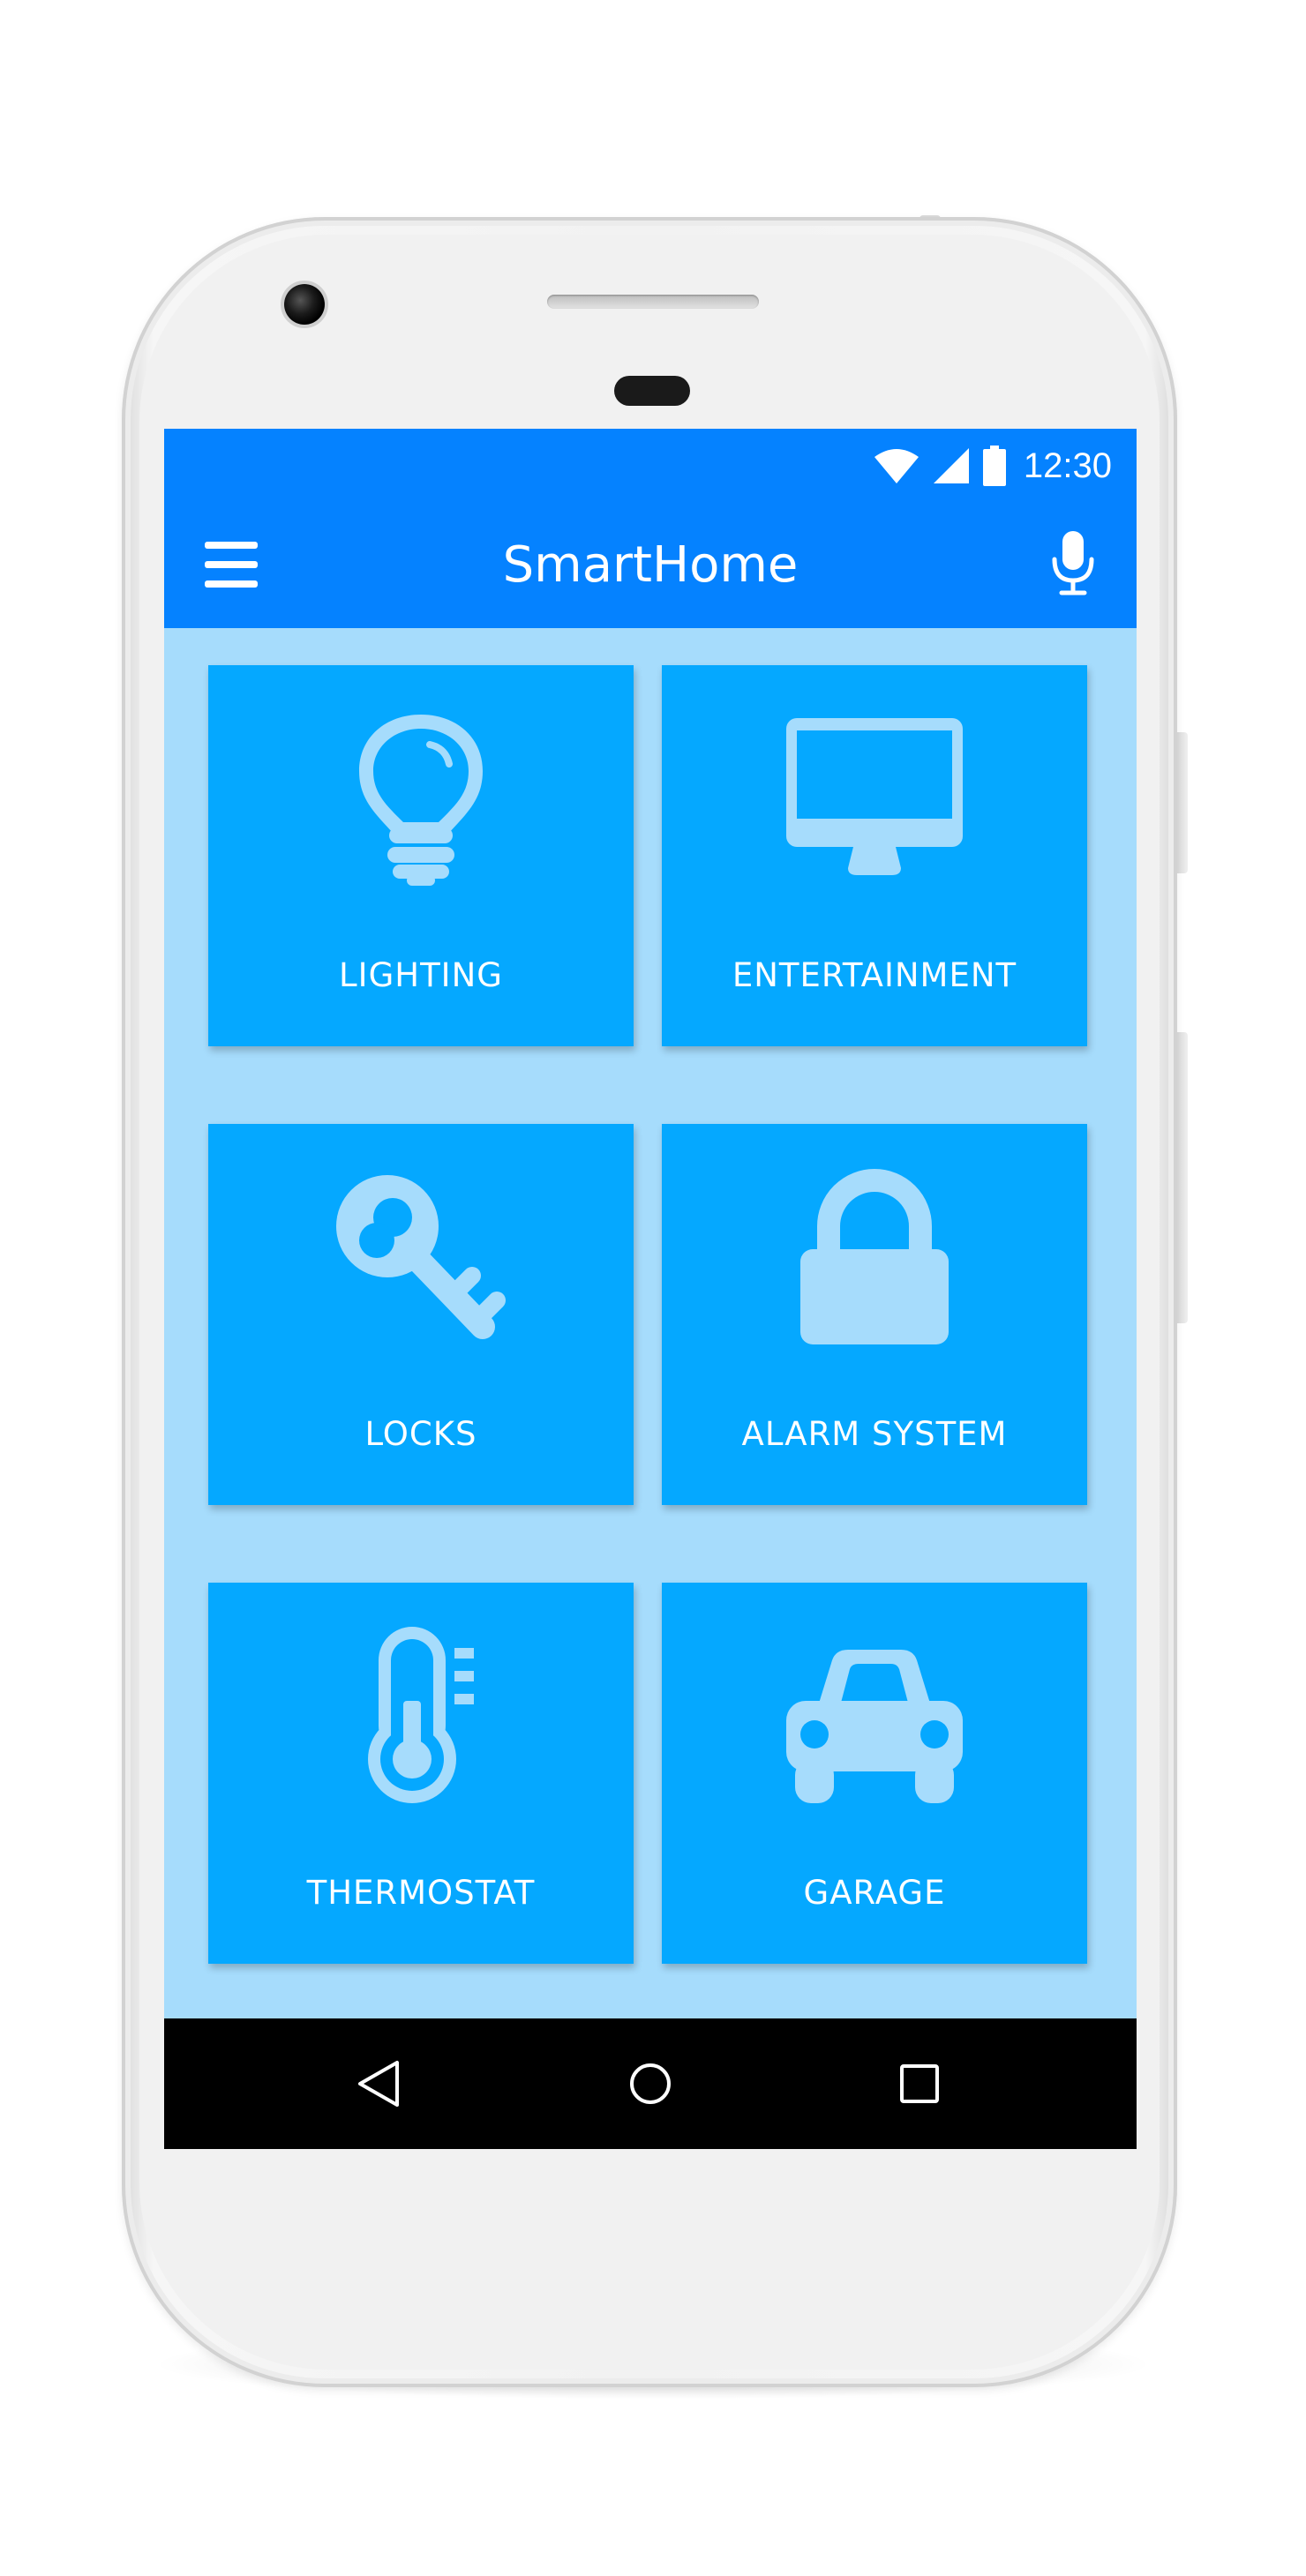 This screenshot has height=2576, width=1306. What do you see at coordinates (875, 797) in the screenshot?
I see `monitor-icon` at bounding box center [875, 797].